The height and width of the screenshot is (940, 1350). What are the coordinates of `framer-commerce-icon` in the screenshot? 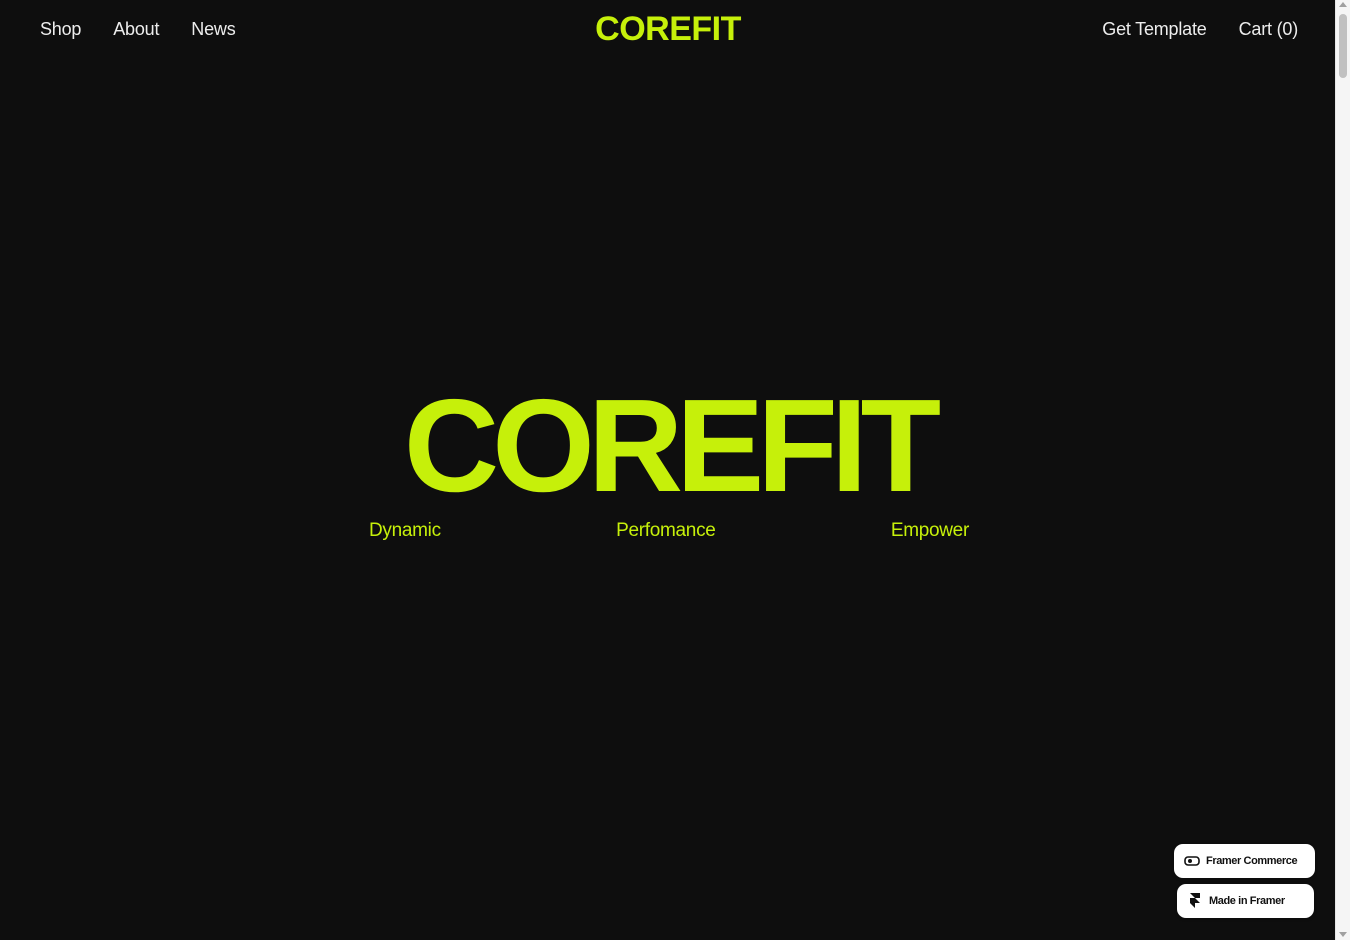 It's located at (1192, 861).